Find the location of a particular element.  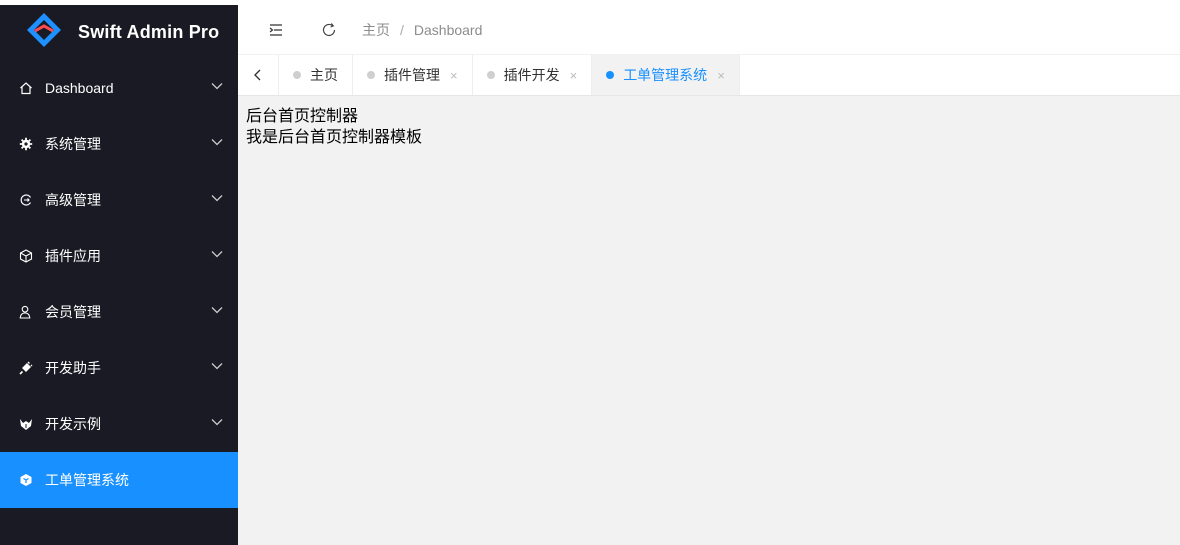

tab-bar: 主页 插件管理 × 插件开发 × 工单管理系统 × is located at coordinates (709, 75).